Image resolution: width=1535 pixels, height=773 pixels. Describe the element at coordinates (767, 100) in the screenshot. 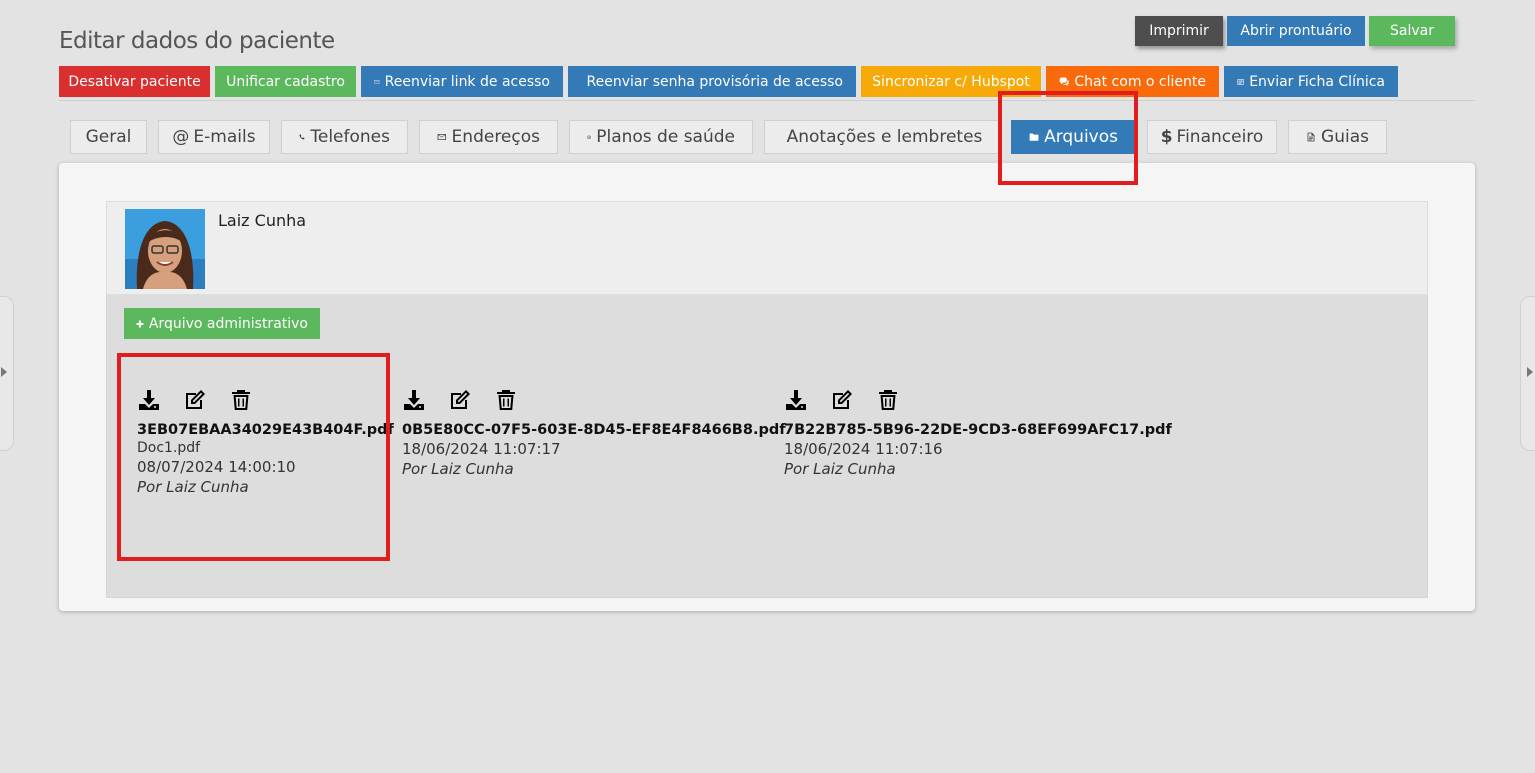

I see `header-divider` at that location.